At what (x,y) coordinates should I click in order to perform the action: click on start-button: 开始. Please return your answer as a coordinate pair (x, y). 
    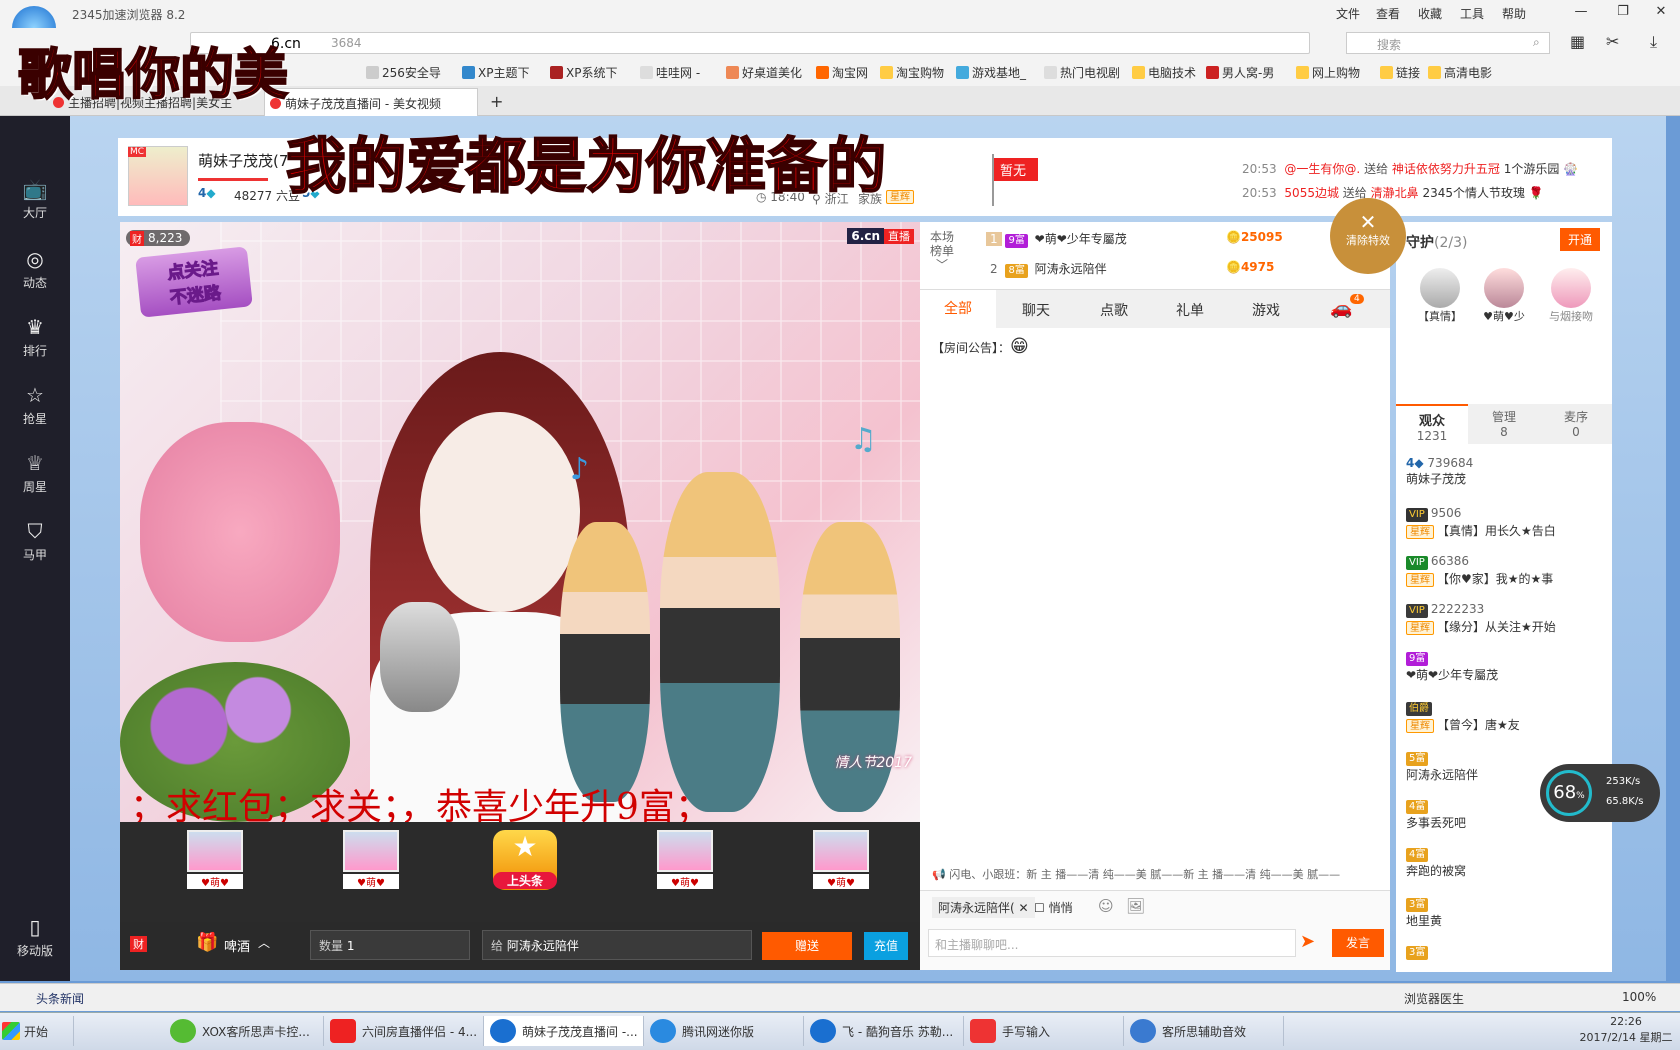
    Looking at the image, I should click on (37, 1031).